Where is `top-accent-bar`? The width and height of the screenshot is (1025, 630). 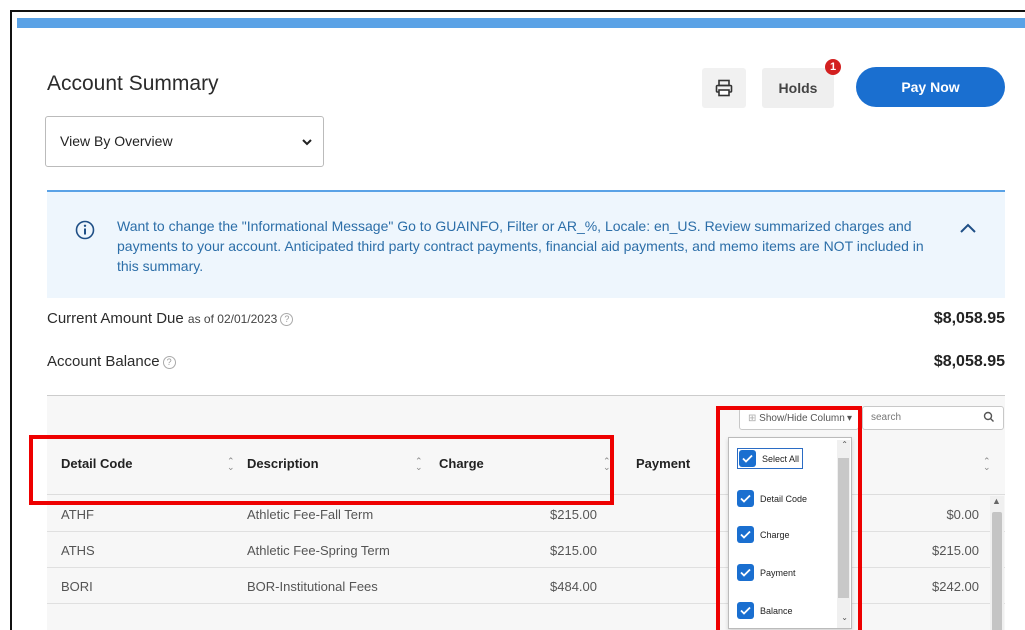 top-accent-bar is located at coordinates (521, 23).